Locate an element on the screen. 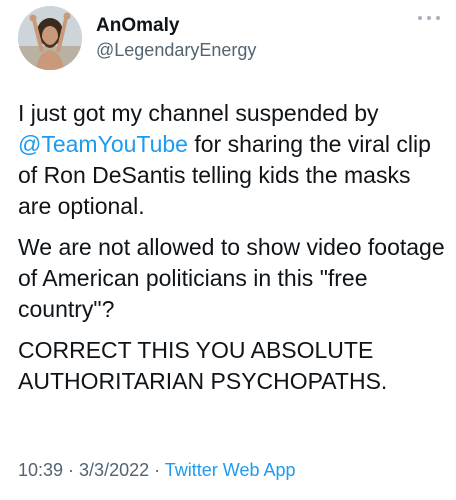 The width and height of the screenshot is (456, 500). user-handle: @LegendaryEnergy is located at coordinates (176, 50).